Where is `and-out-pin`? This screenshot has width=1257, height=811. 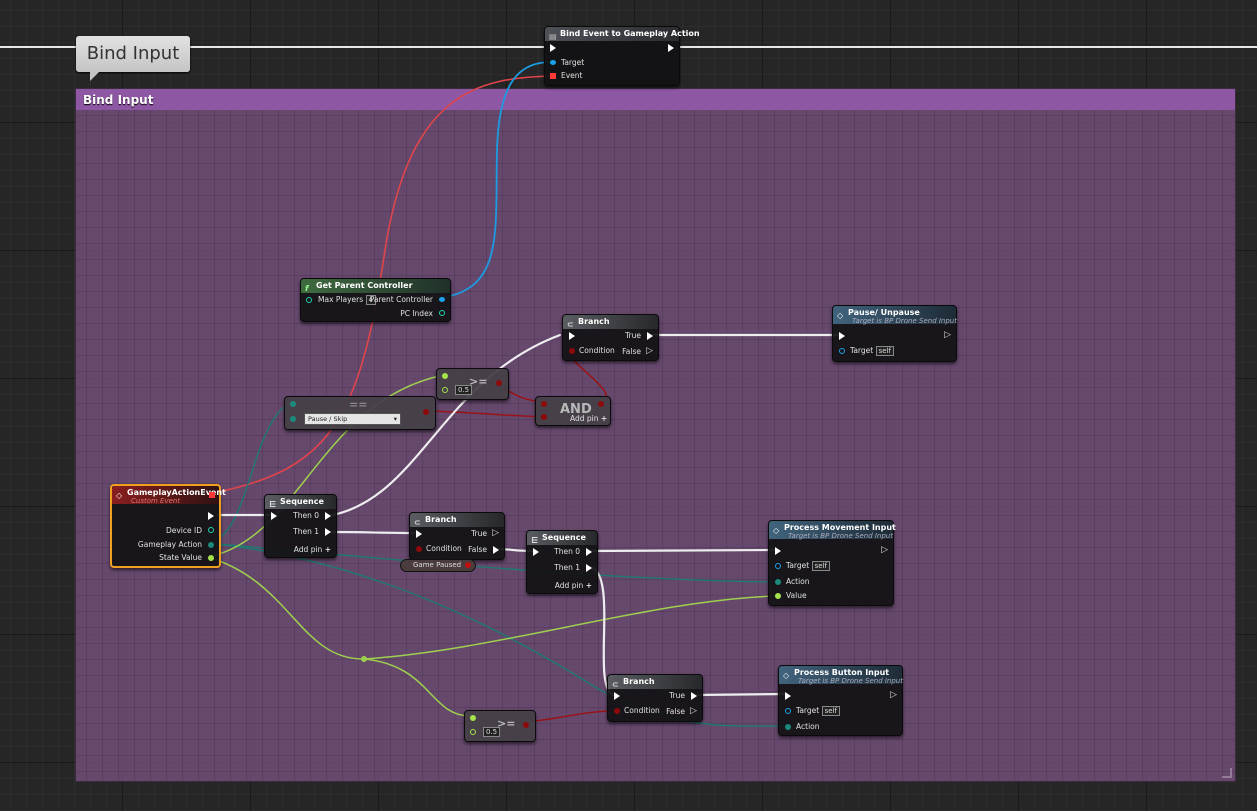 and-out-pin is located at coordinates (601, 404).